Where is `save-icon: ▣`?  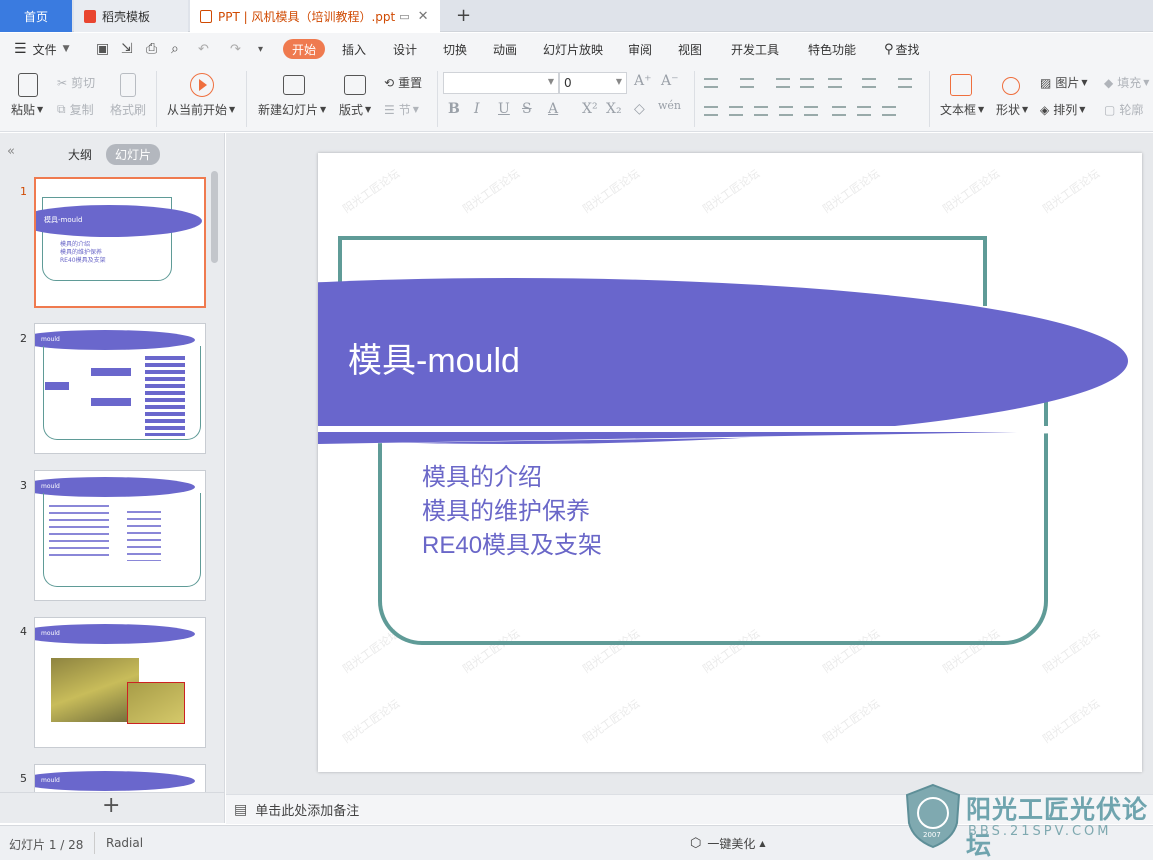
save-icon: ▣ is located at coordinates (102, 49).